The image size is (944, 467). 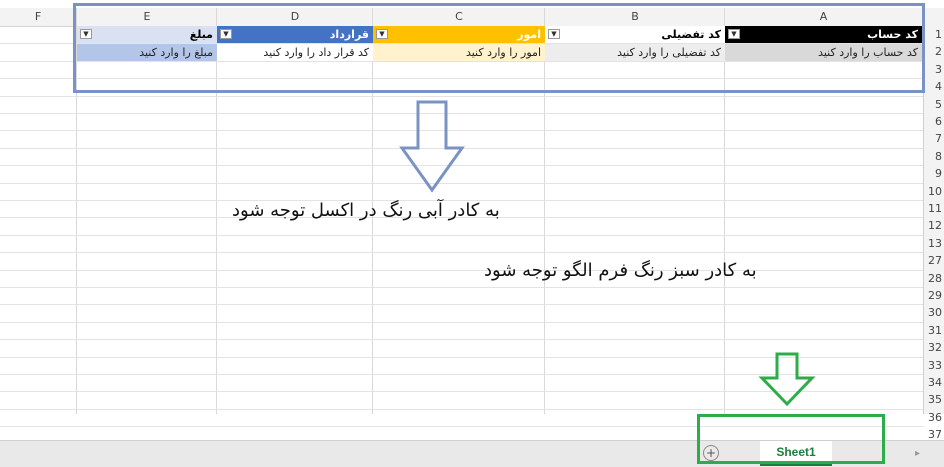 I want to click on row-header: 8, so click(x=933, y=156).